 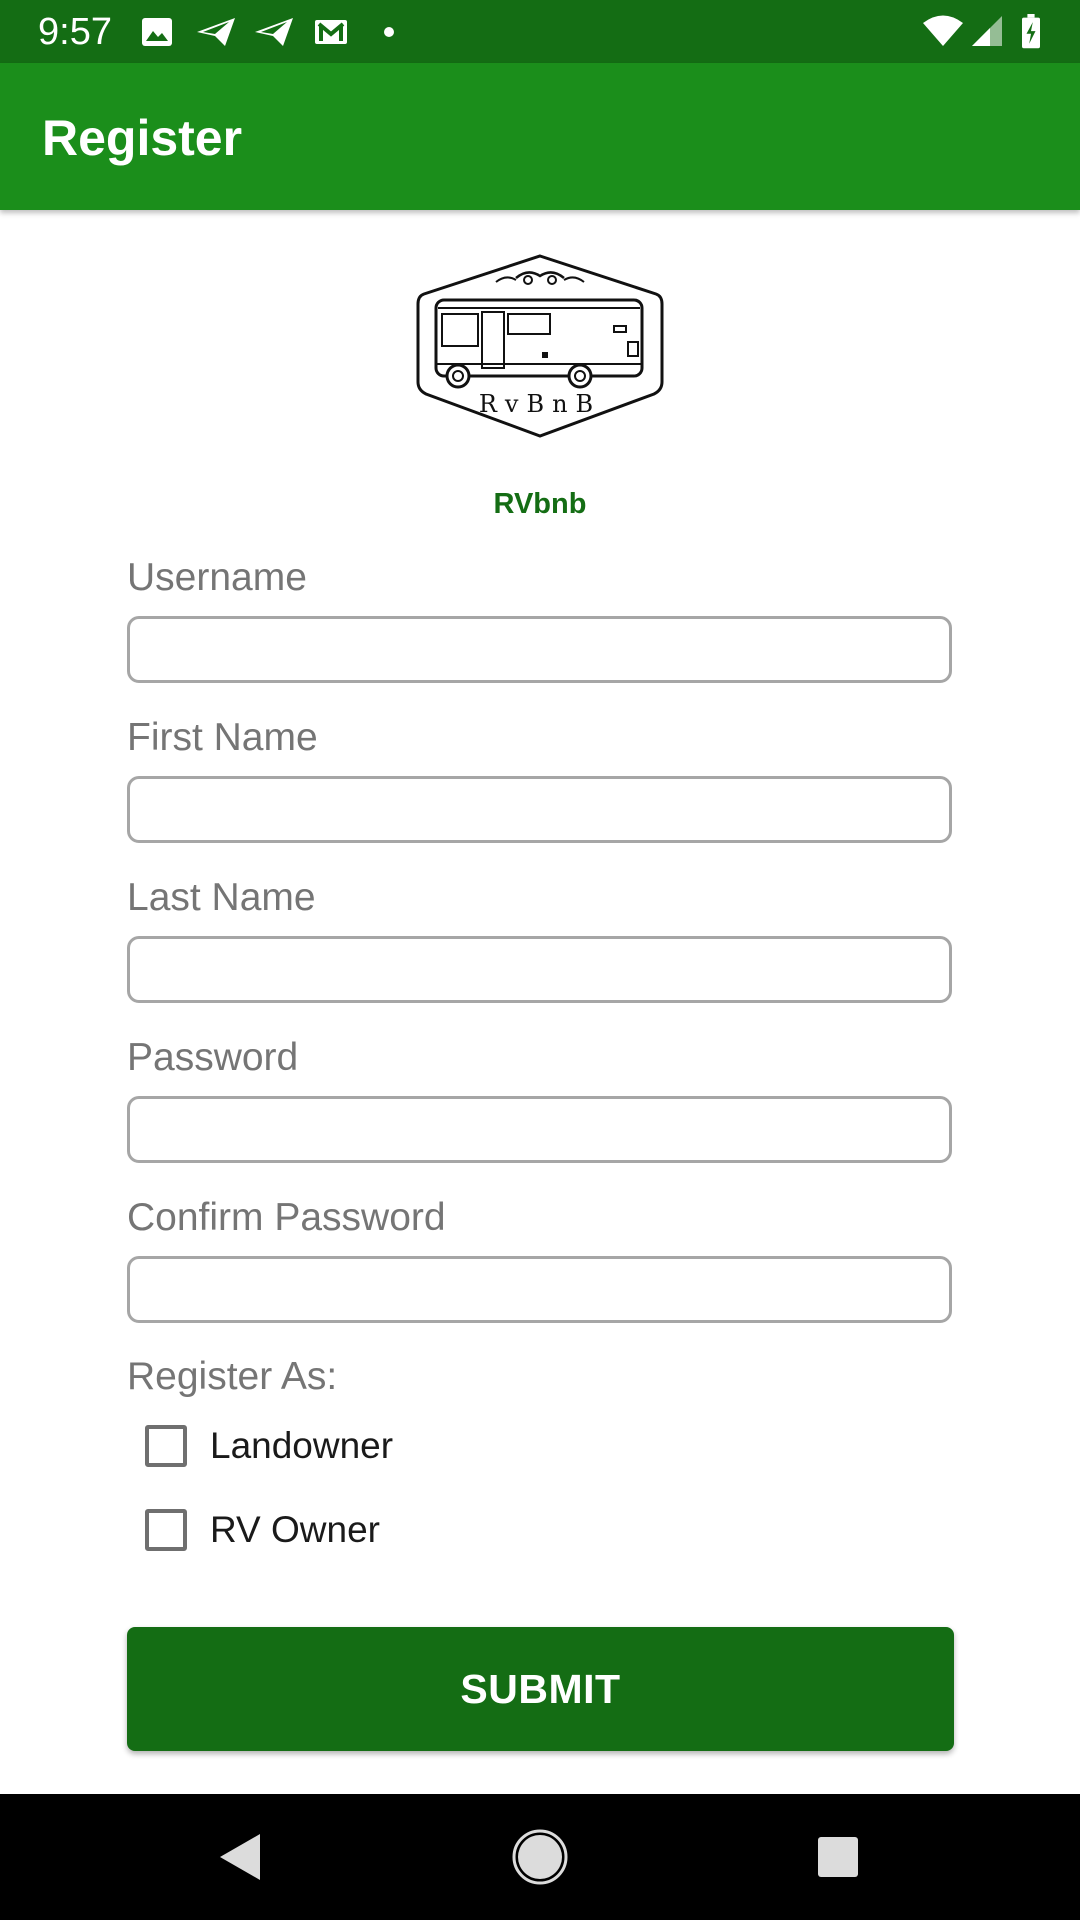 I want to click on password-label: Password, so click(x=213, y=1057).